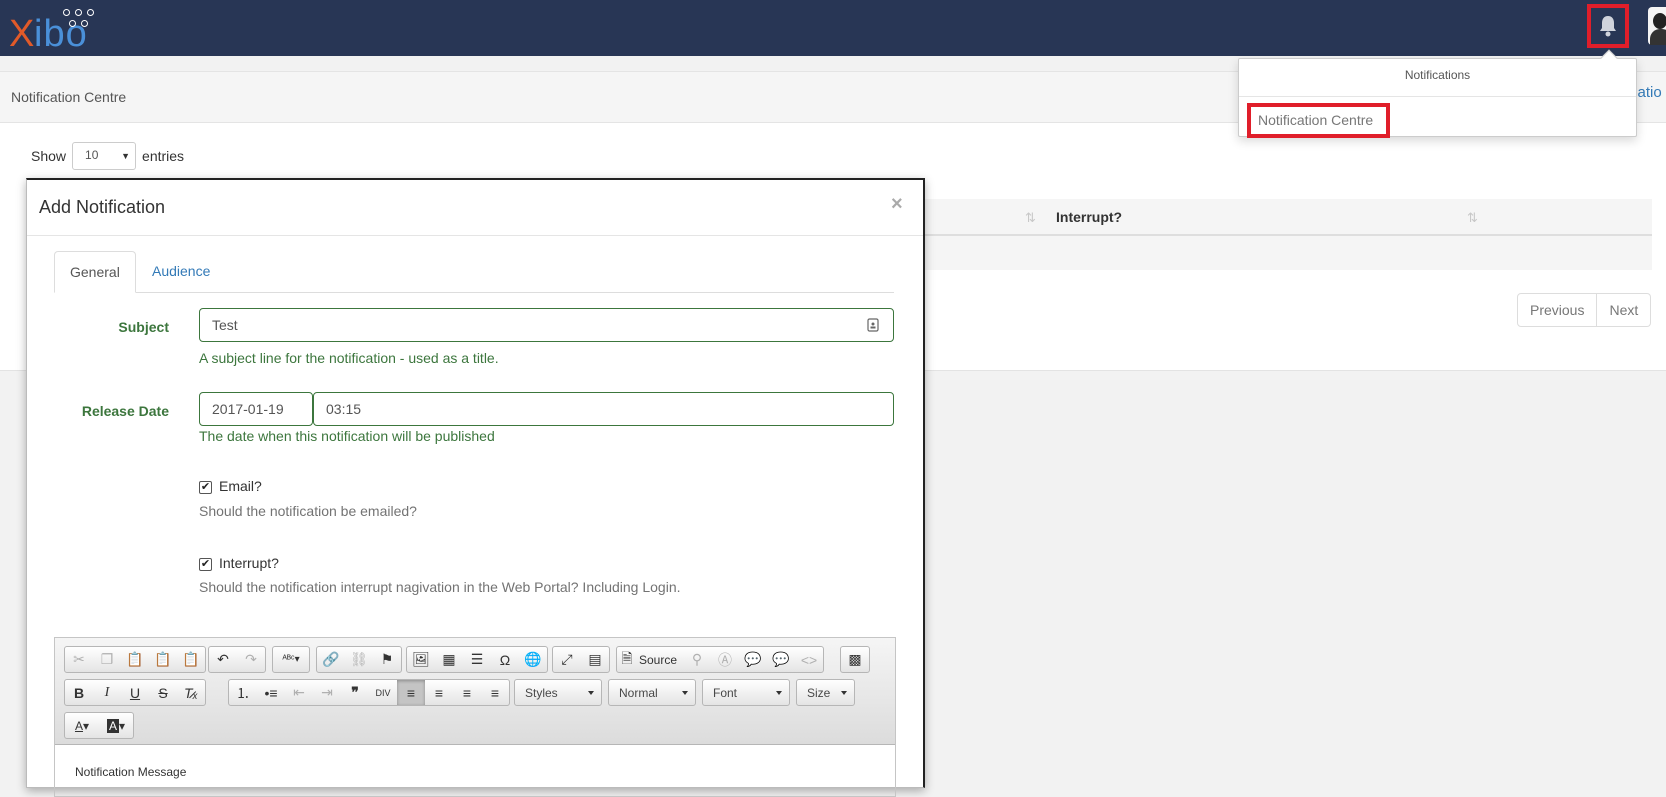  I want to click on background-color-icon: A ▾, so click(116, 725).